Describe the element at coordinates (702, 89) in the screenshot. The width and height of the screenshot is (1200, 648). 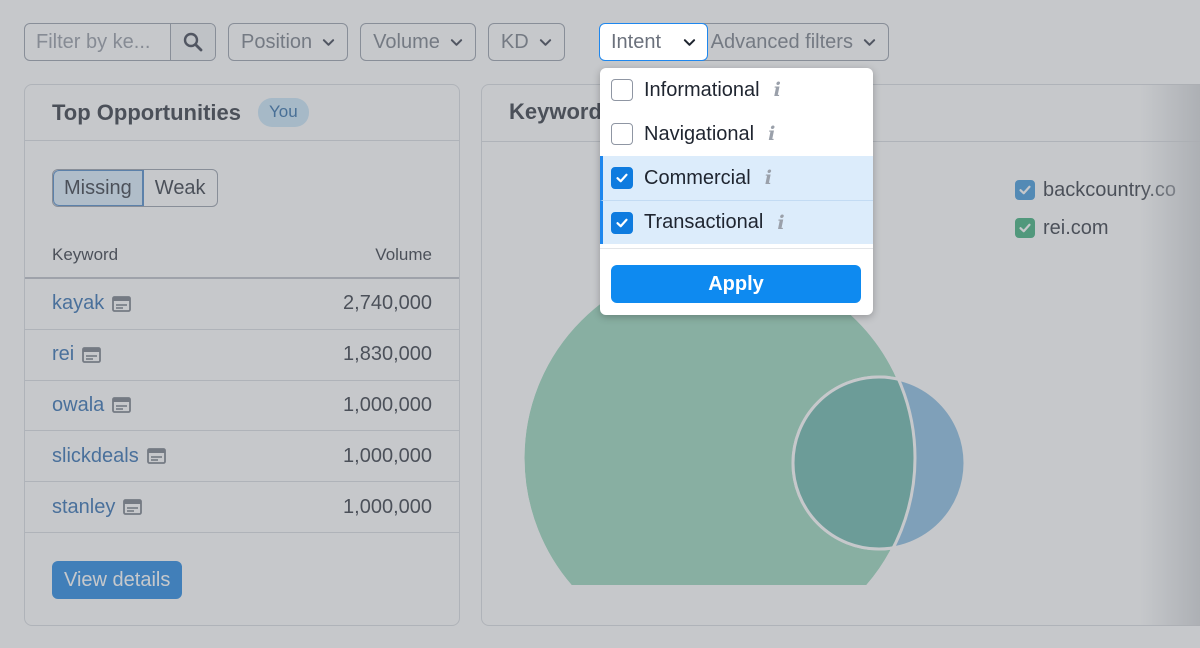
I see `option-label: Informational` at that location.